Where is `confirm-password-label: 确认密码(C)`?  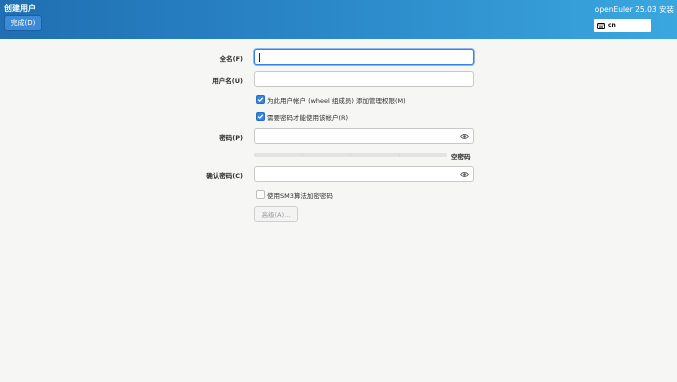
confirm-password-label: 确认密码(C) is located at coordinates (224, 176).